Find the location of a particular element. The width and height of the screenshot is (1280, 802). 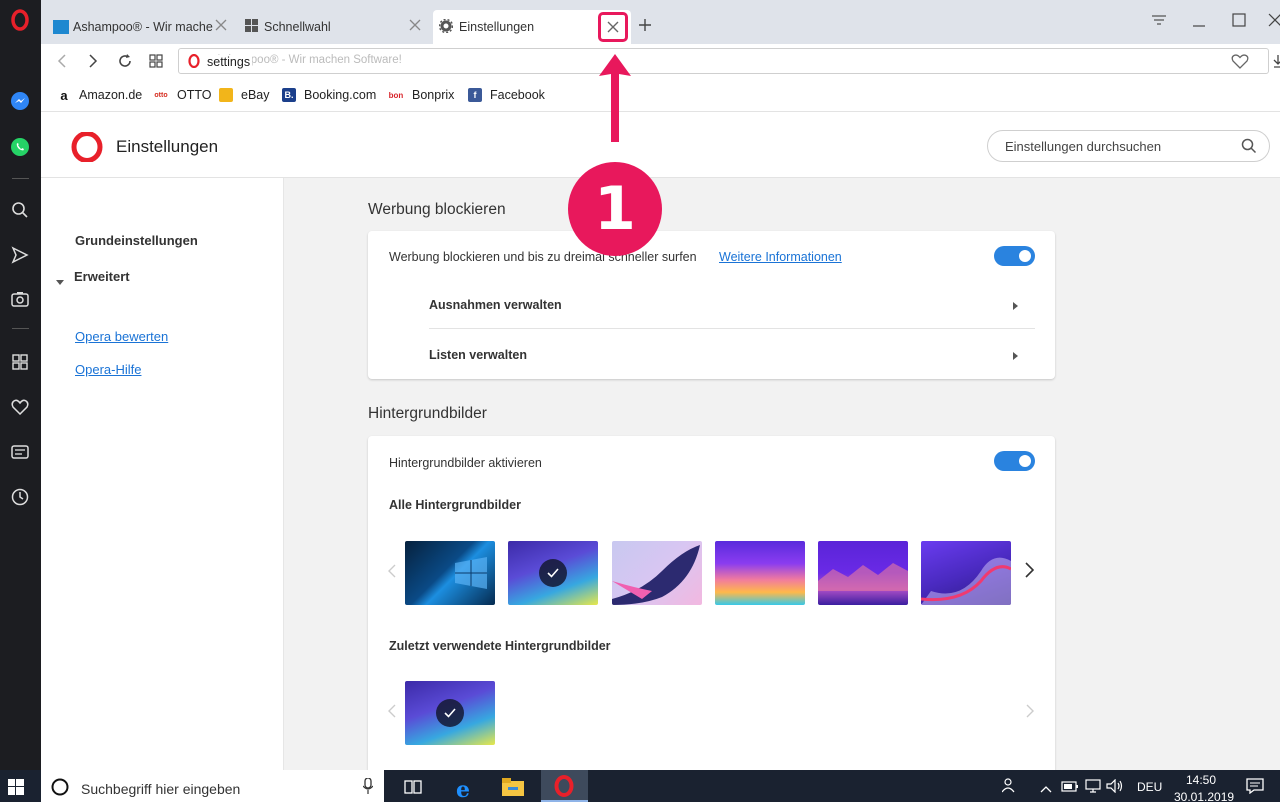

bookmark-label: Booking.com is located at coordinates (340, 95).